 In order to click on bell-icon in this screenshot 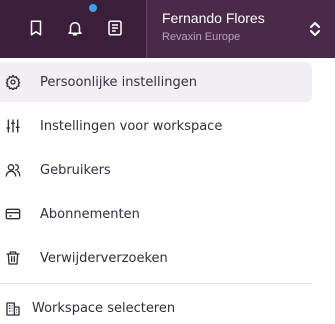, I will do `click(75, 28)`.